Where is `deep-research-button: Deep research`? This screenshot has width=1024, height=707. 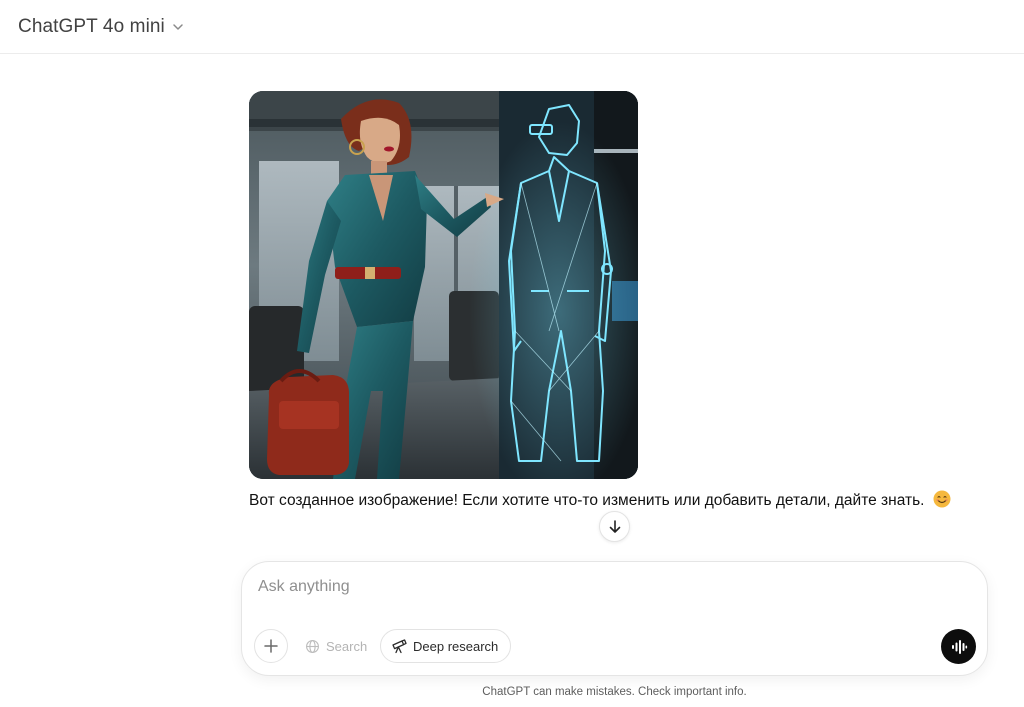 deep-research-button: Deep research is located at coordinates (446, 646).